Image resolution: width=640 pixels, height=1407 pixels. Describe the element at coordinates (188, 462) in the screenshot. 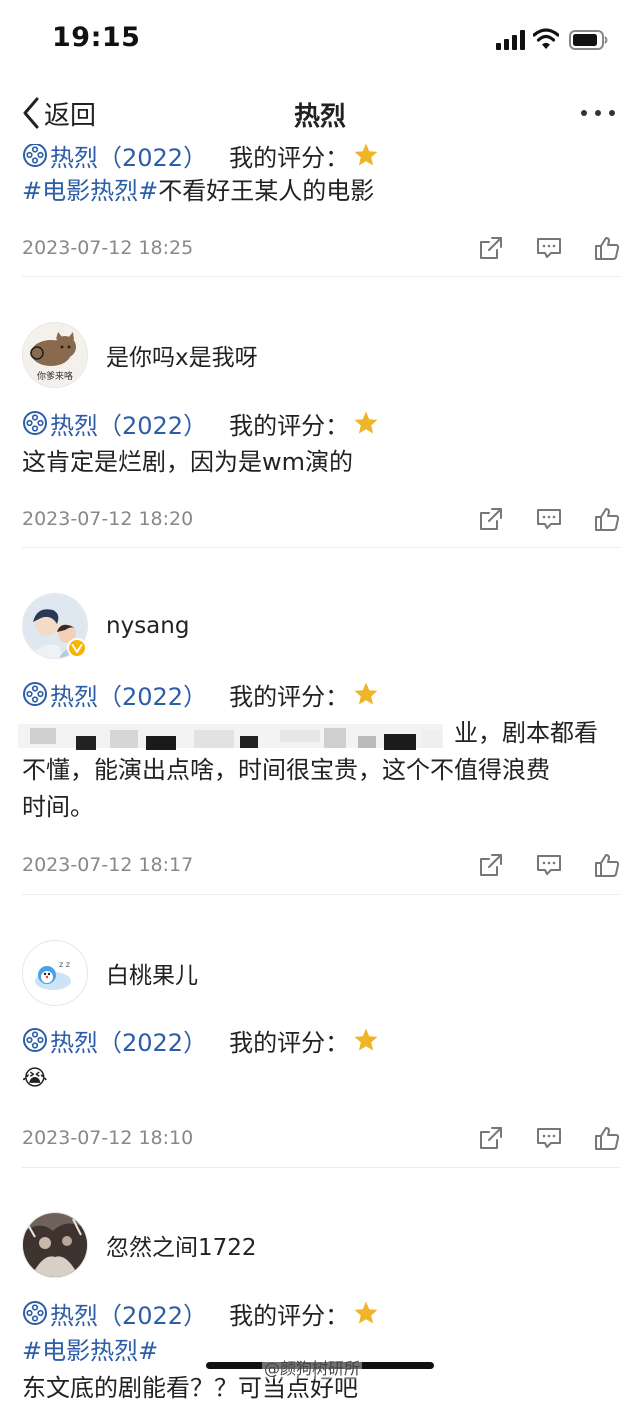

I see `review-text: 这肯定是烂剧，因为是wm演的` at that location.